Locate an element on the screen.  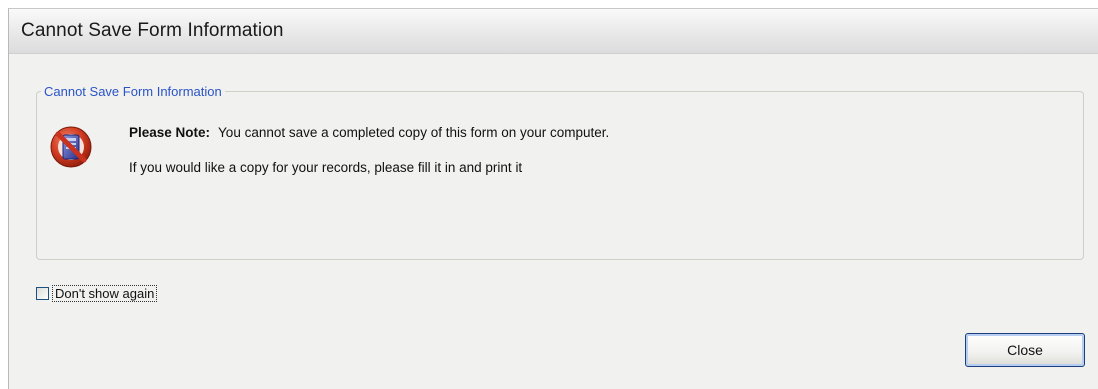
title-bar: Cannot Save Form Information is located at coordinates (553, 31).